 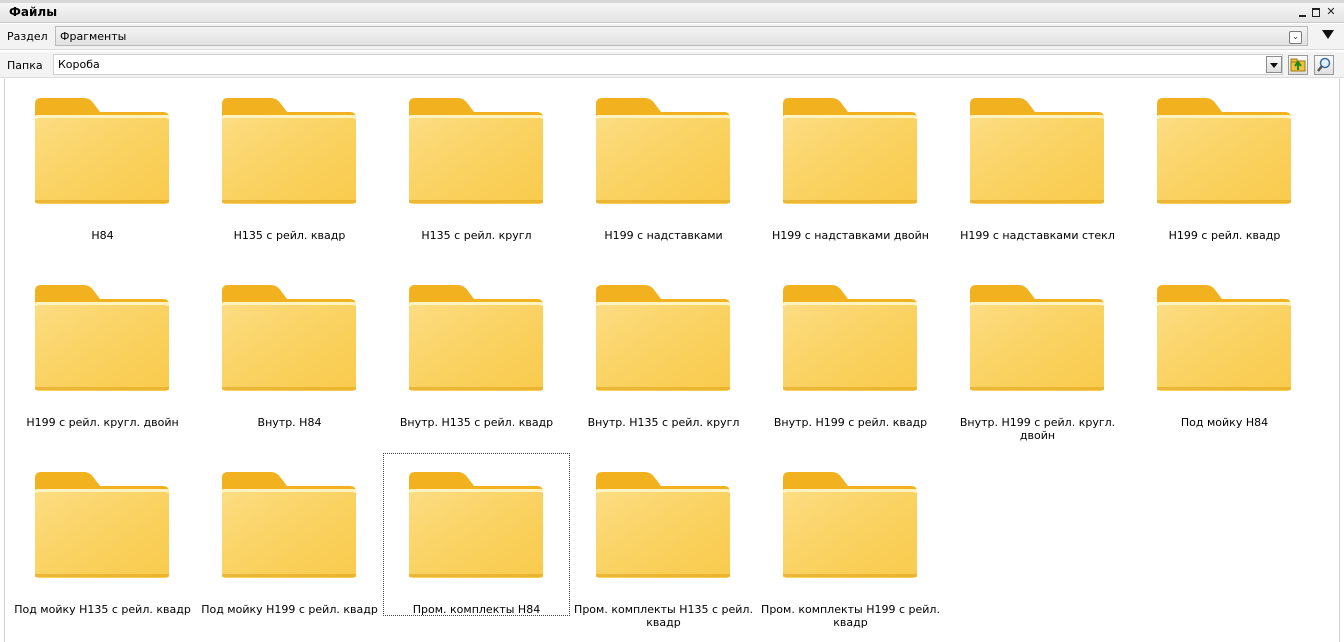 I want to click on folder-item: Внутр. Н135 с рейл. квадр, so click(x=476, y=347).